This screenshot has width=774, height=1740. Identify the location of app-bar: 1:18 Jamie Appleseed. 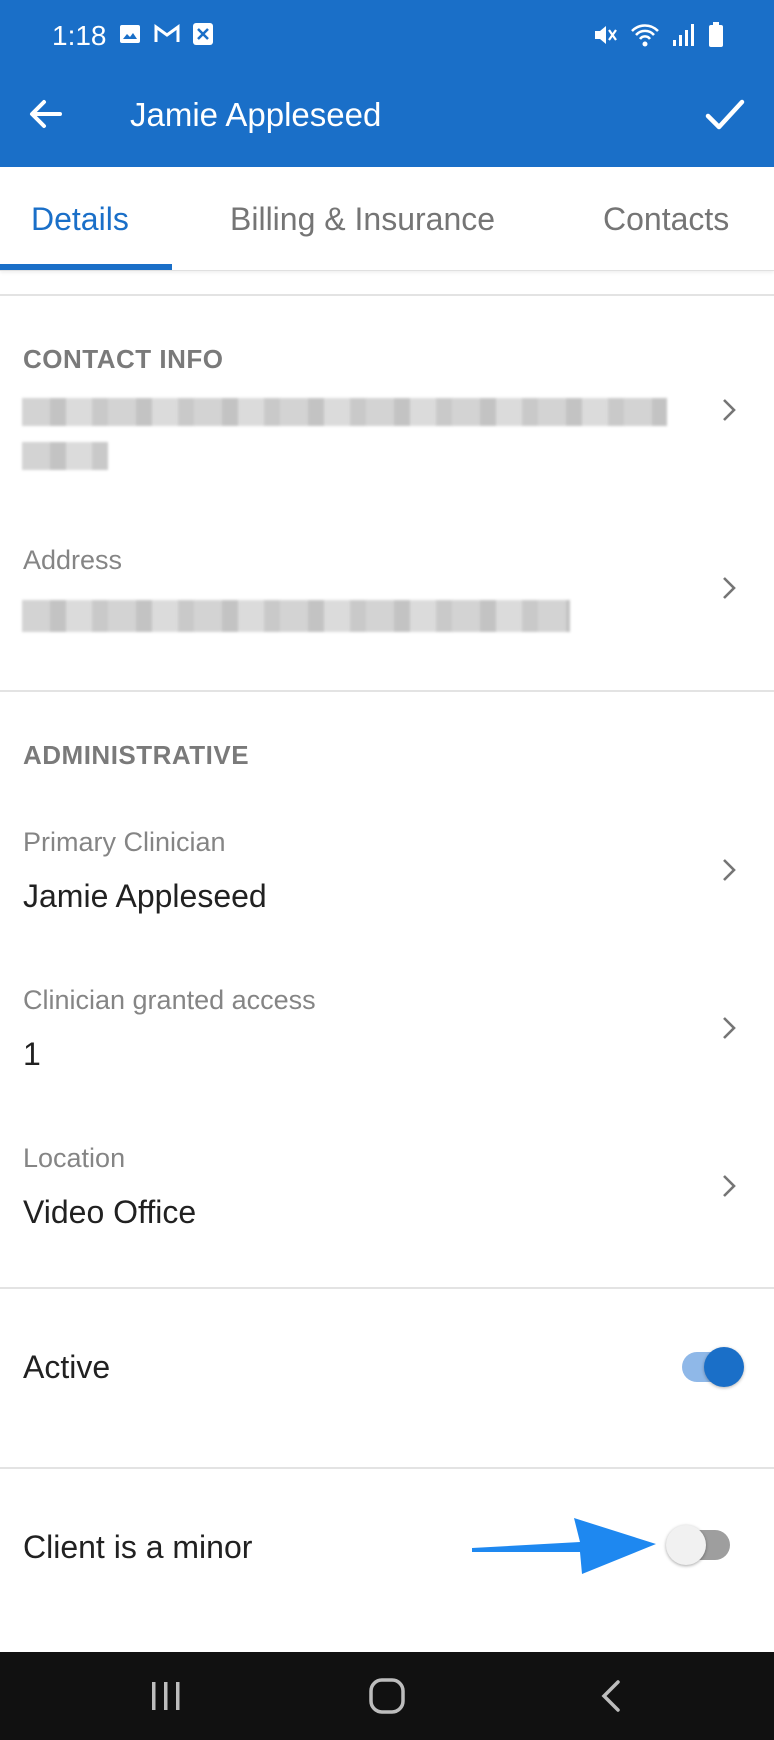
(387, 83).